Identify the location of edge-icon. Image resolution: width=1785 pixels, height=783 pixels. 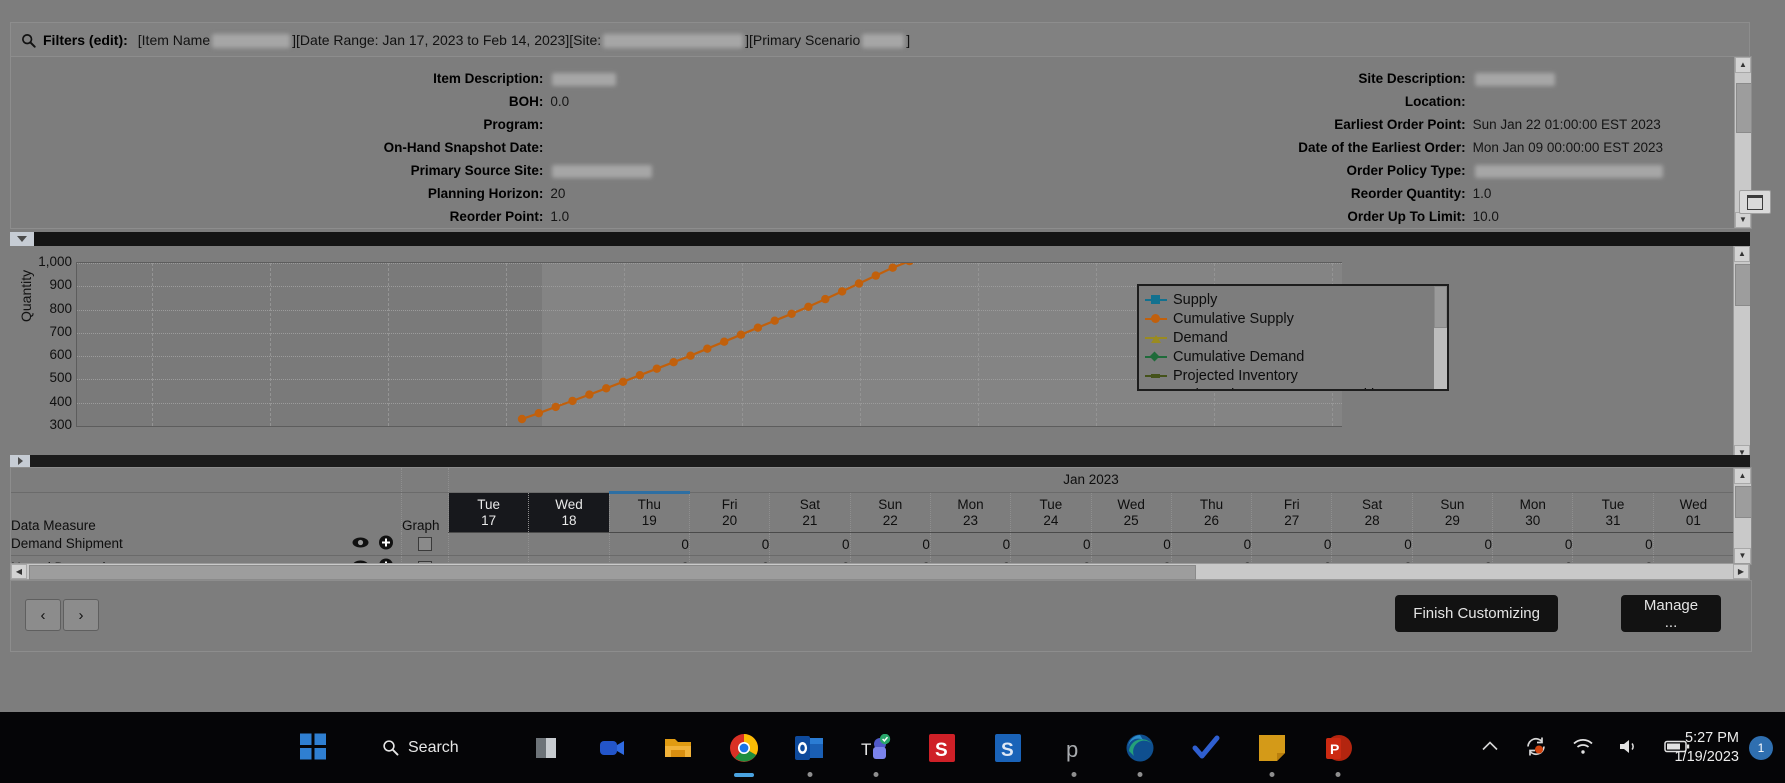
(1140, 753).